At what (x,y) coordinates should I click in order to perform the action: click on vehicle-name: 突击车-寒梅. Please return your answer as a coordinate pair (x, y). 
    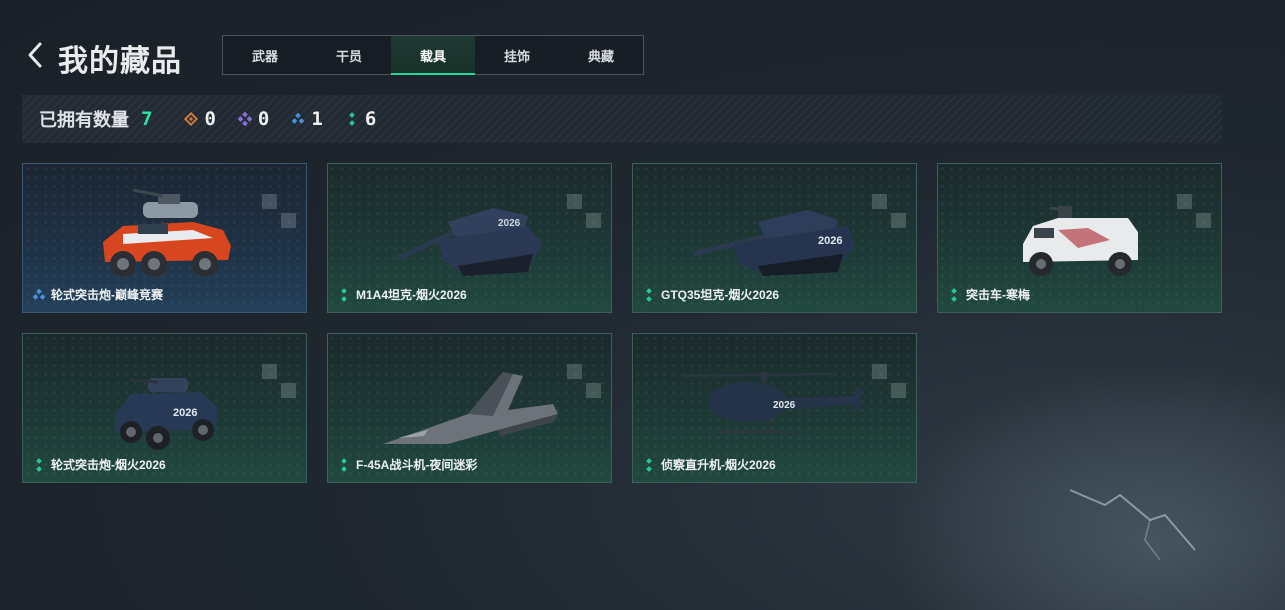
    Looking at the image, I should click on (998, 295).